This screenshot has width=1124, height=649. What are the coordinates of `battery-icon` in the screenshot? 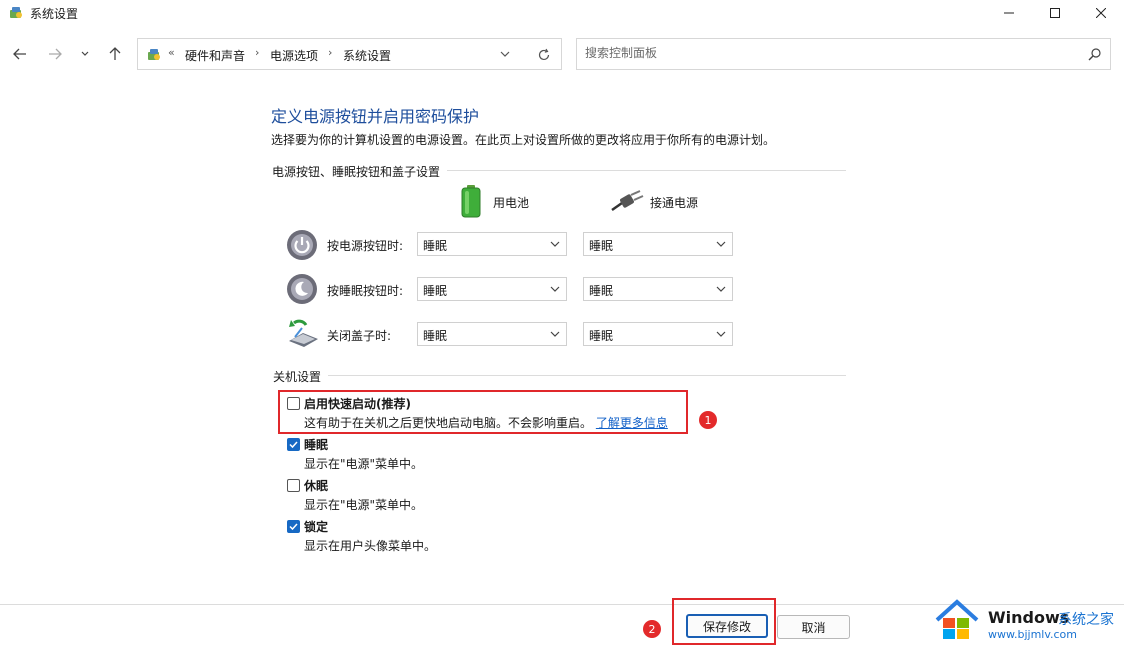 It's located at (471, 201).